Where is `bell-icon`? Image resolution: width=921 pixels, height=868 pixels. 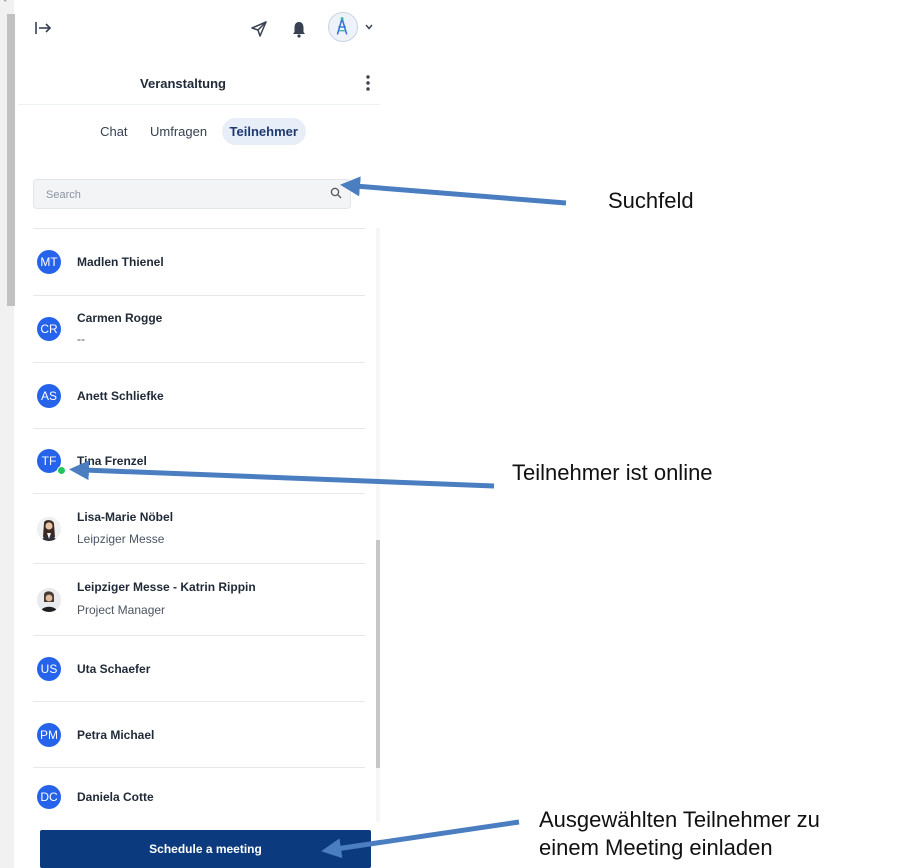 bell-icon is located at coordinates (299, 29).